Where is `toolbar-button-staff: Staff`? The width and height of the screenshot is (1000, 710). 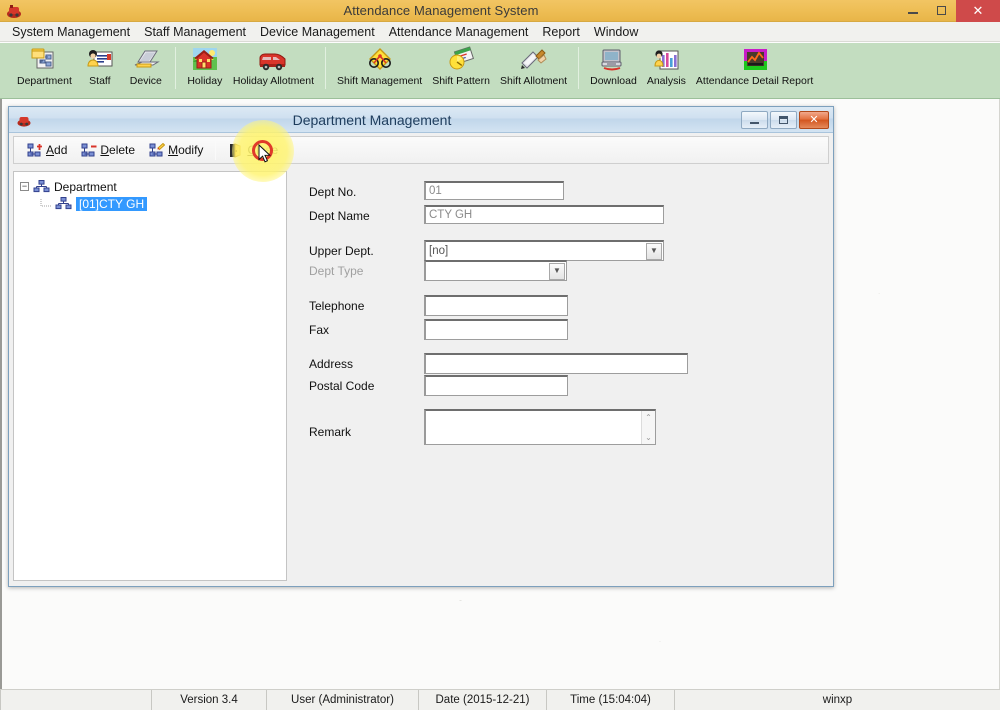
toolbar-button-staff: Staff is located at coordinates (100, 68).